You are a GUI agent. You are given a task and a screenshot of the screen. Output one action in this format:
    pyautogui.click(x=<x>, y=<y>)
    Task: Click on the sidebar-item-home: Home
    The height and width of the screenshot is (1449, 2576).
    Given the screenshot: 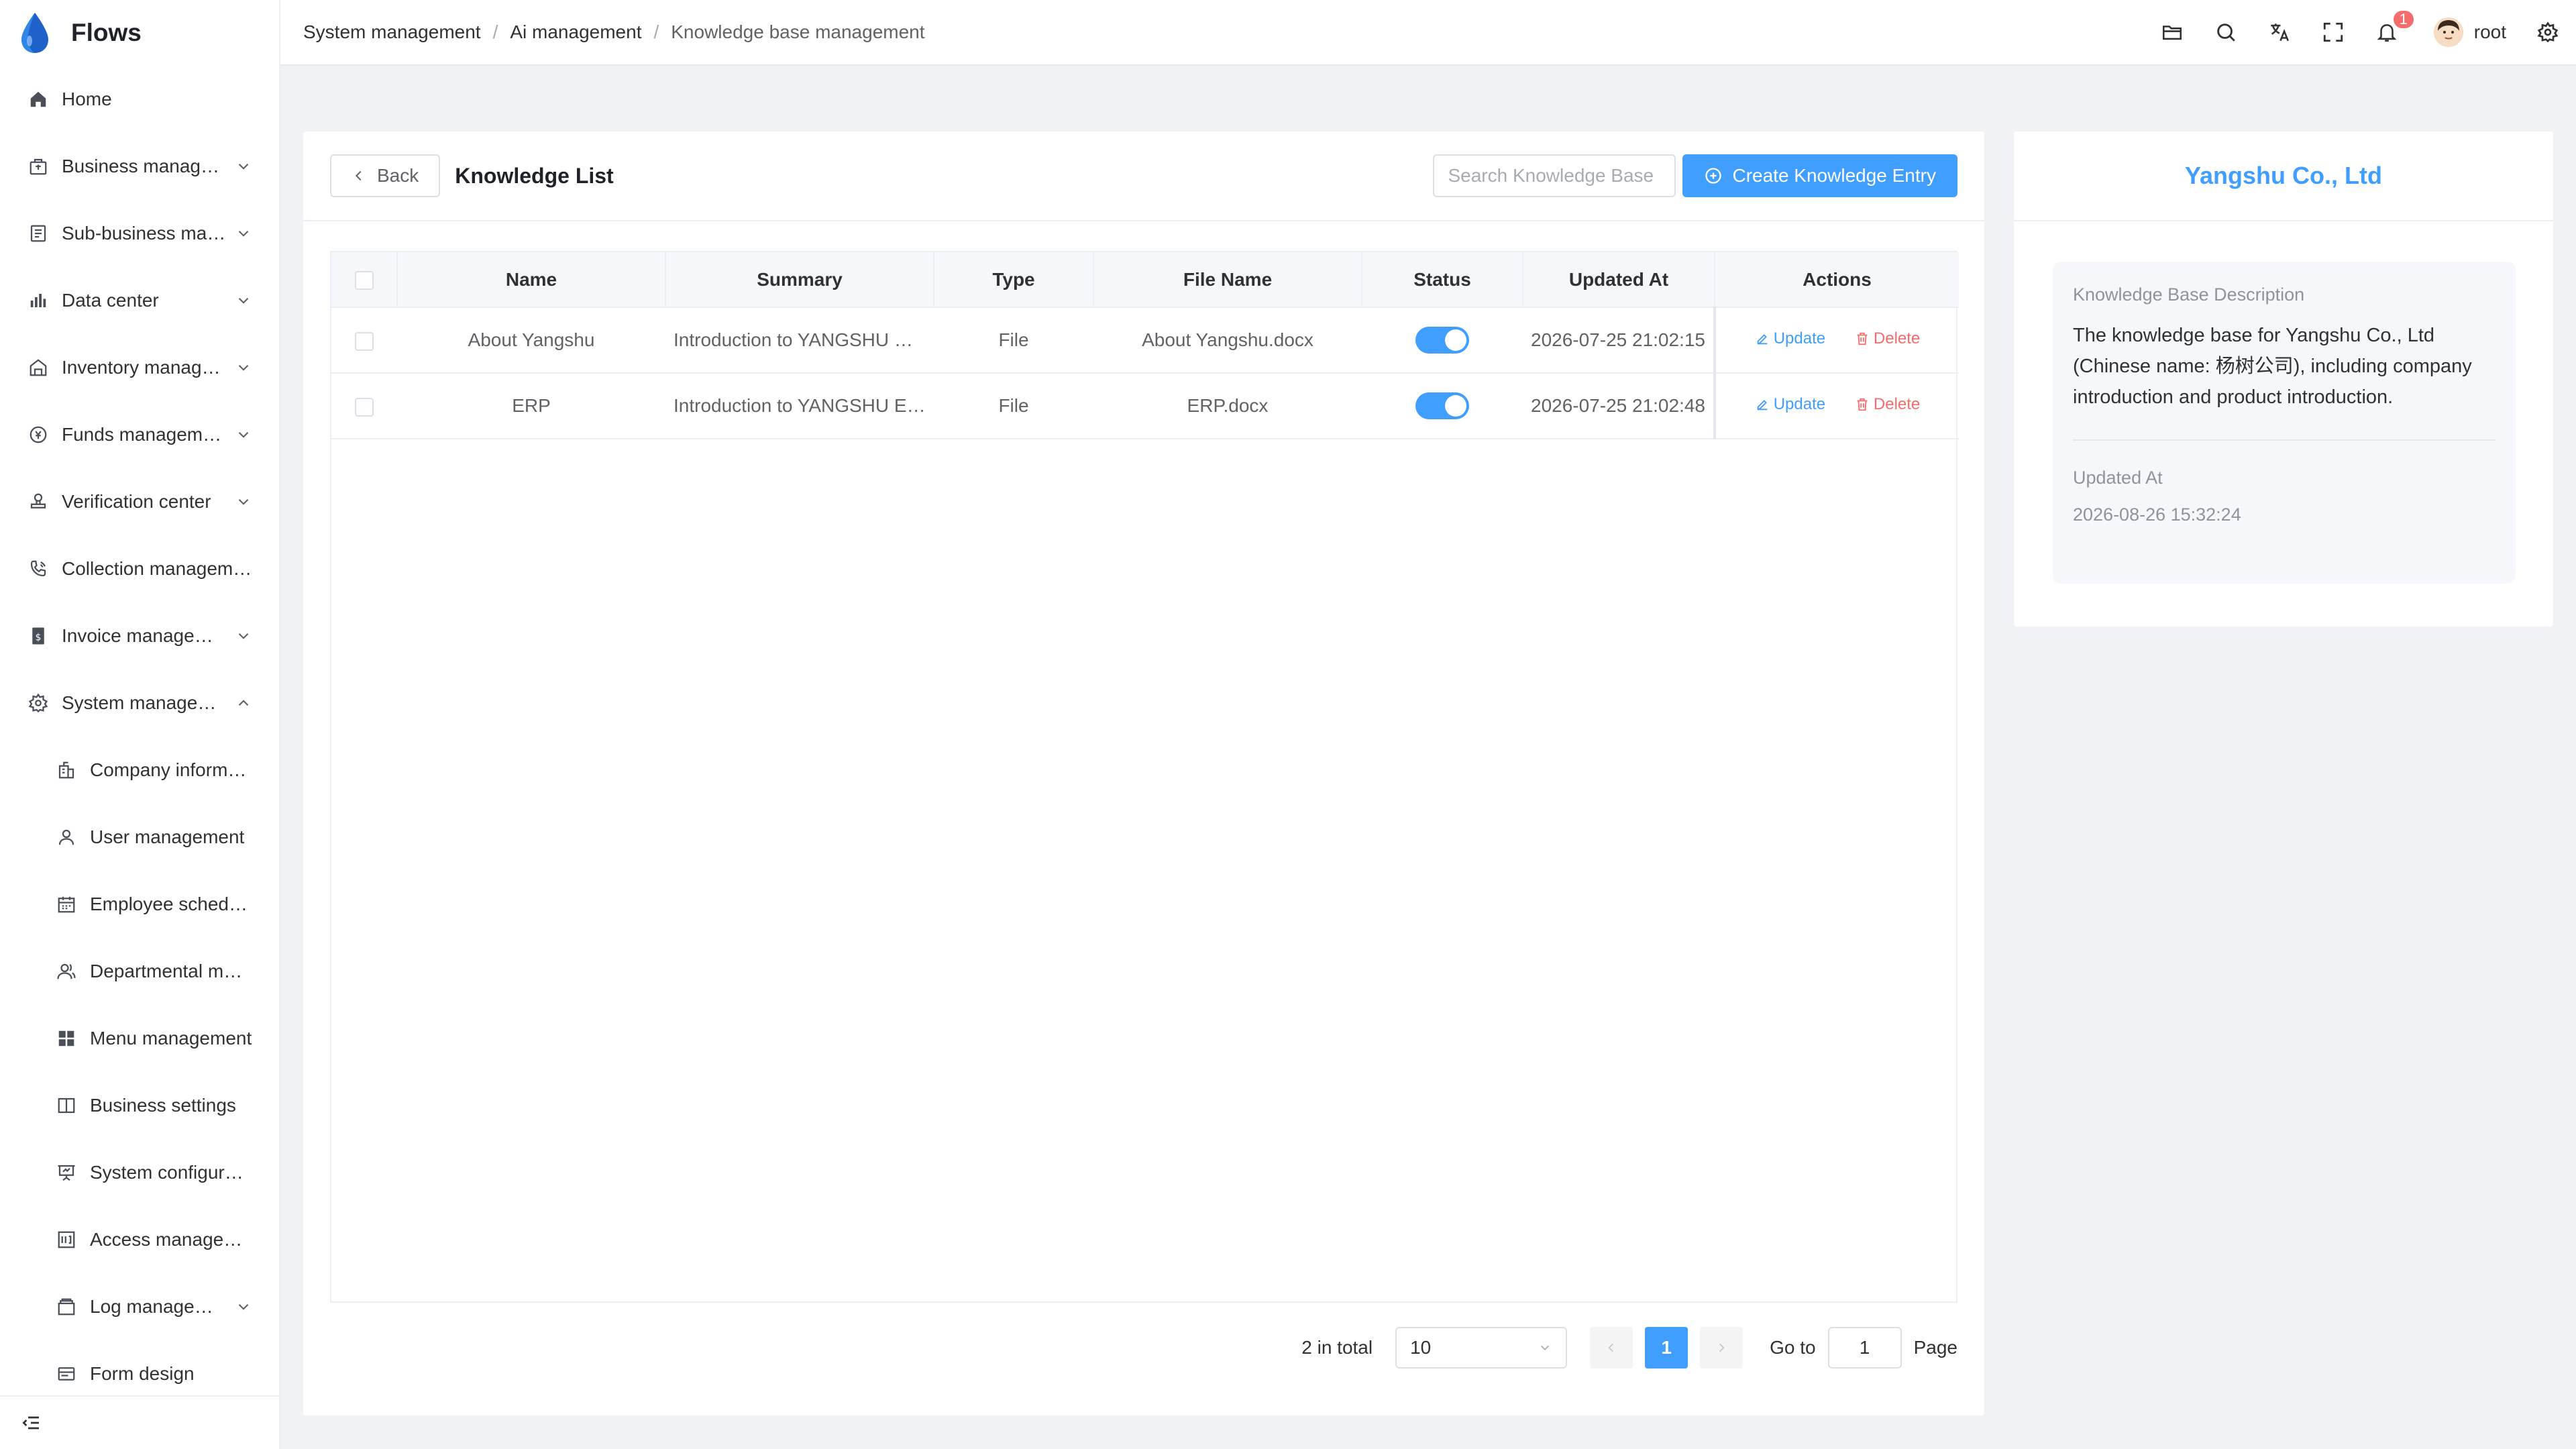 What is the action you would take?
    pyautogui.click(x=139, y=99)
    